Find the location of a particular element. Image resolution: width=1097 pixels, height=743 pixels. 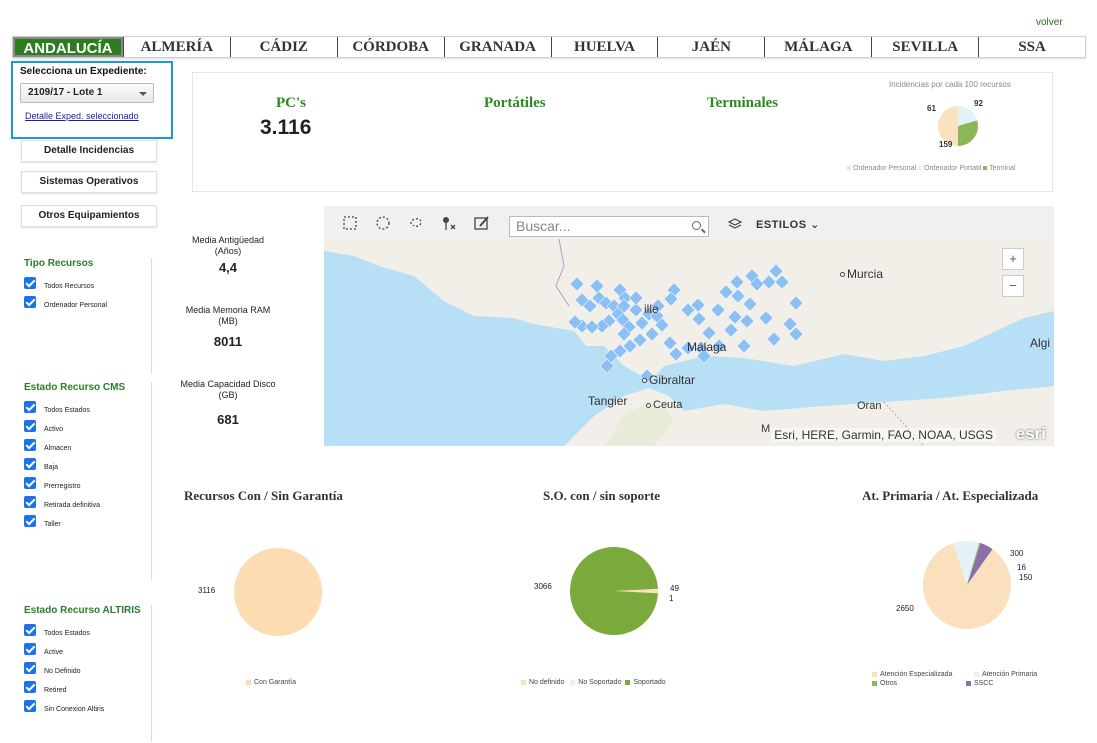

tipo-recursos-title: Tipo Recursos is located at coordinates (59, 263).